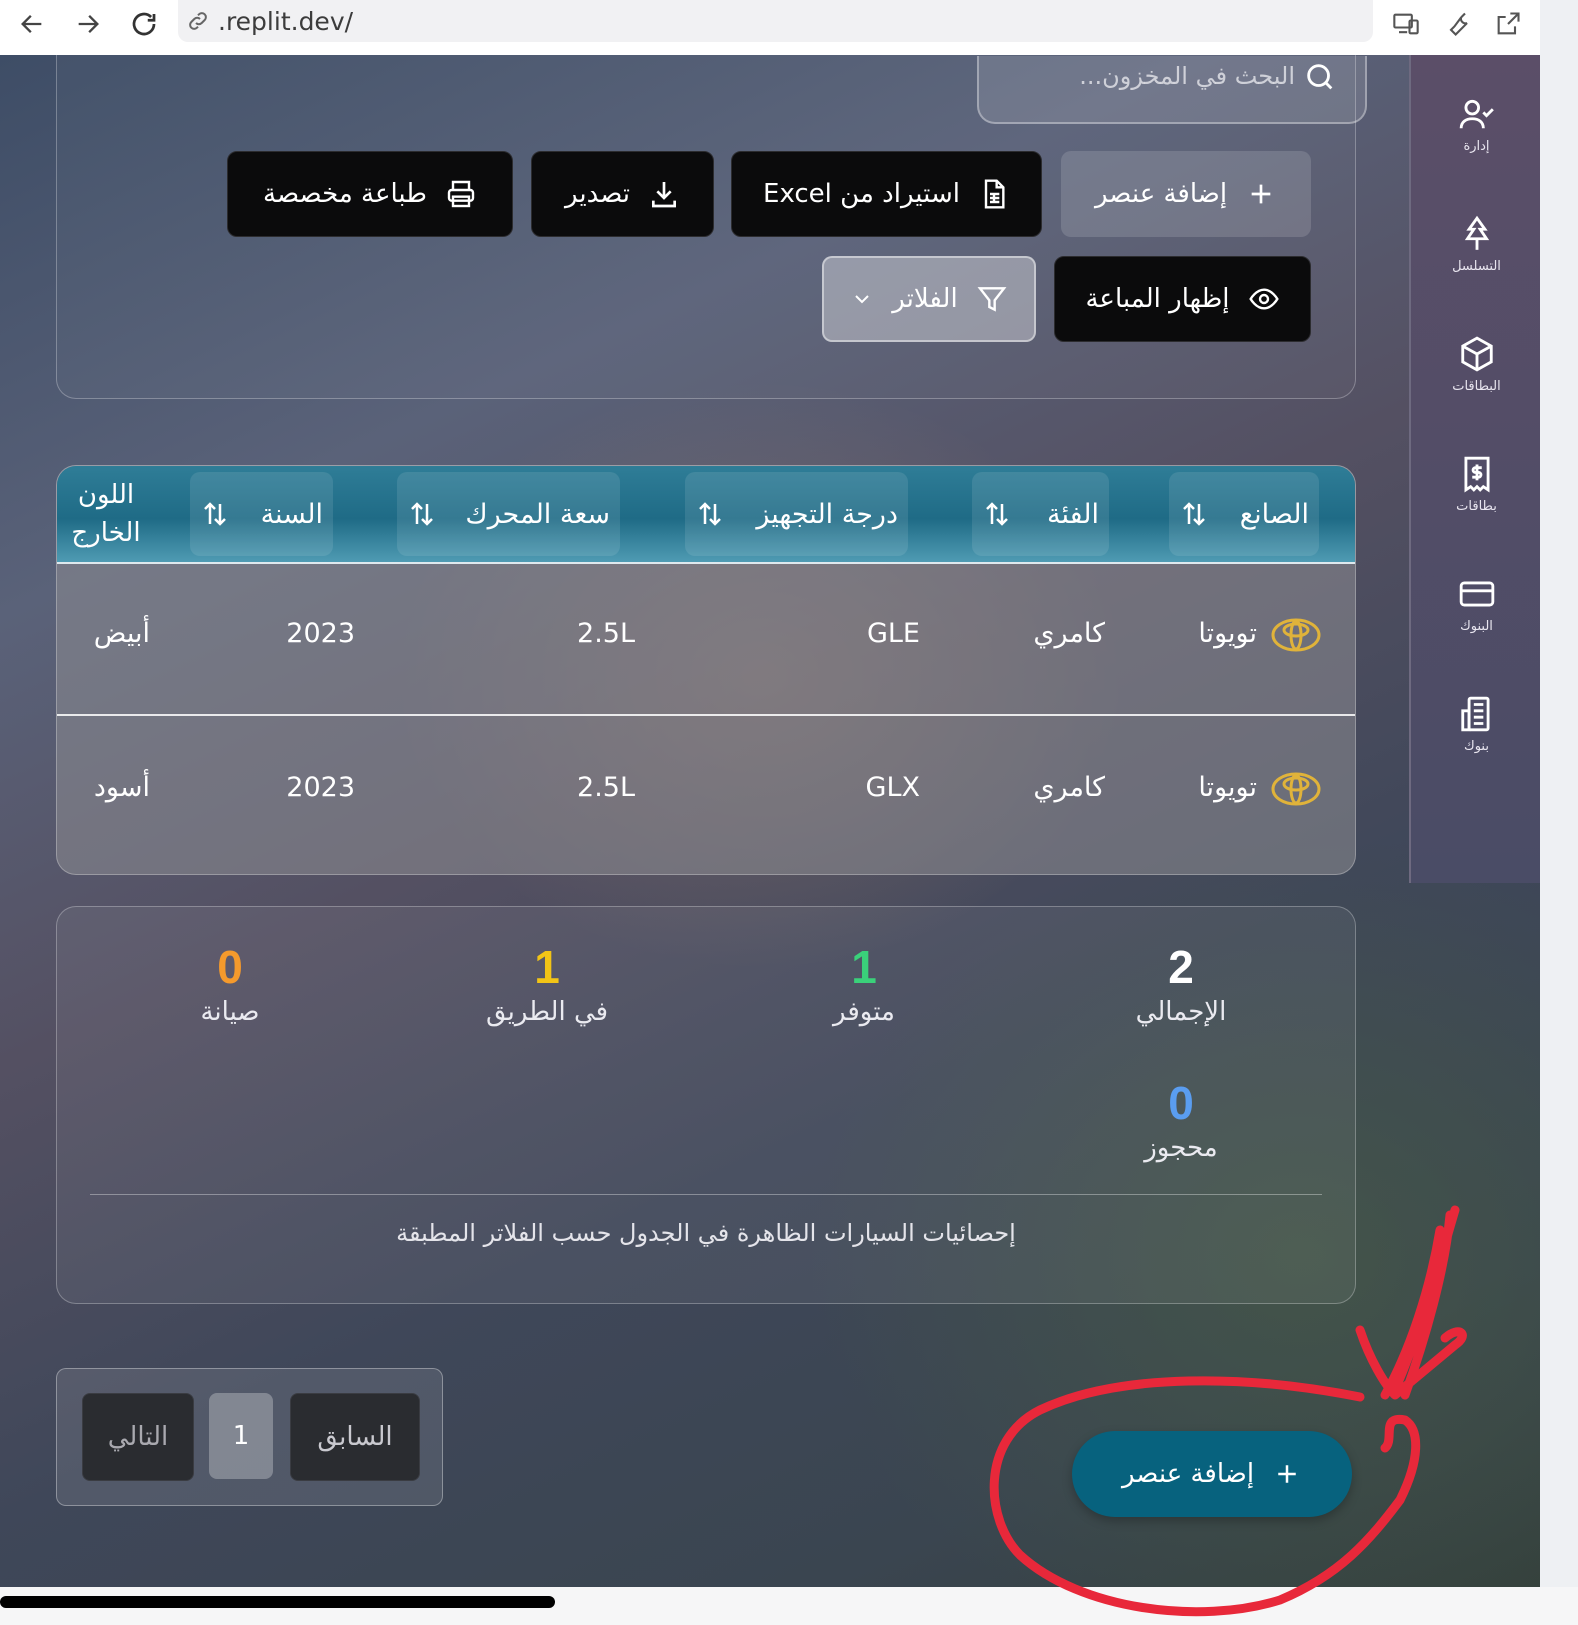 This screenshot has height=1625, width=1578. Describe the element at coordinates (144, 24) in the screenshot. I see `reload-icon` at that location.